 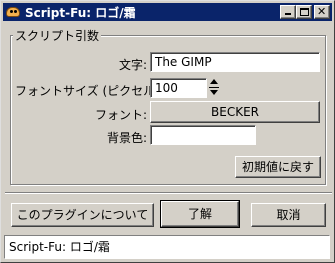 What do you see at coordinates (200, 214) in the screenshot?
I see `ok-button: 了解` at bounding box center [200, 214].